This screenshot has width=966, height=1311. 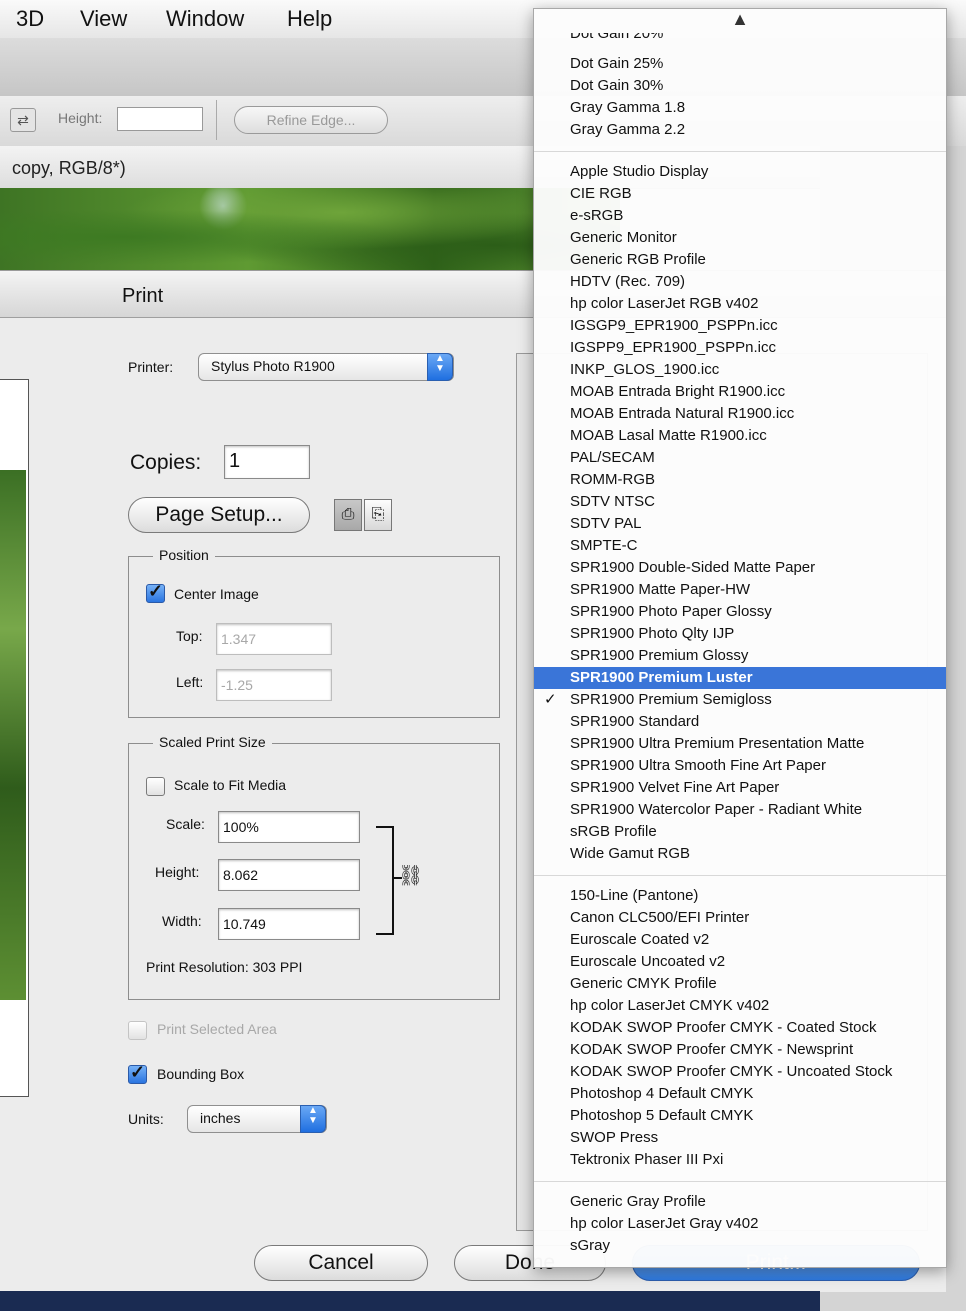 What do you see at coordinates (740, 546) in the screenshot?
I see `menu-item: SMPTE-C` at bounding box center [740, 546].